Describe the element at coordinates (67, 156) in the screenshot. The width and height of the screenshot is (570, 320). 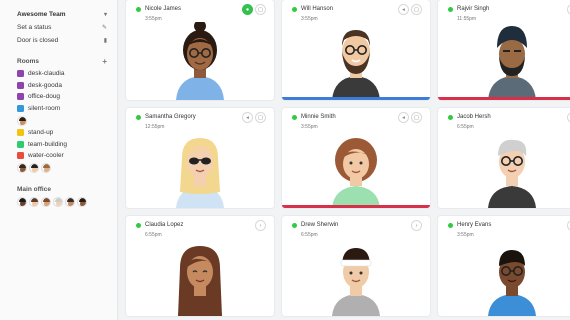
I see `room-item-water-cooler: water-cooler` at that location.